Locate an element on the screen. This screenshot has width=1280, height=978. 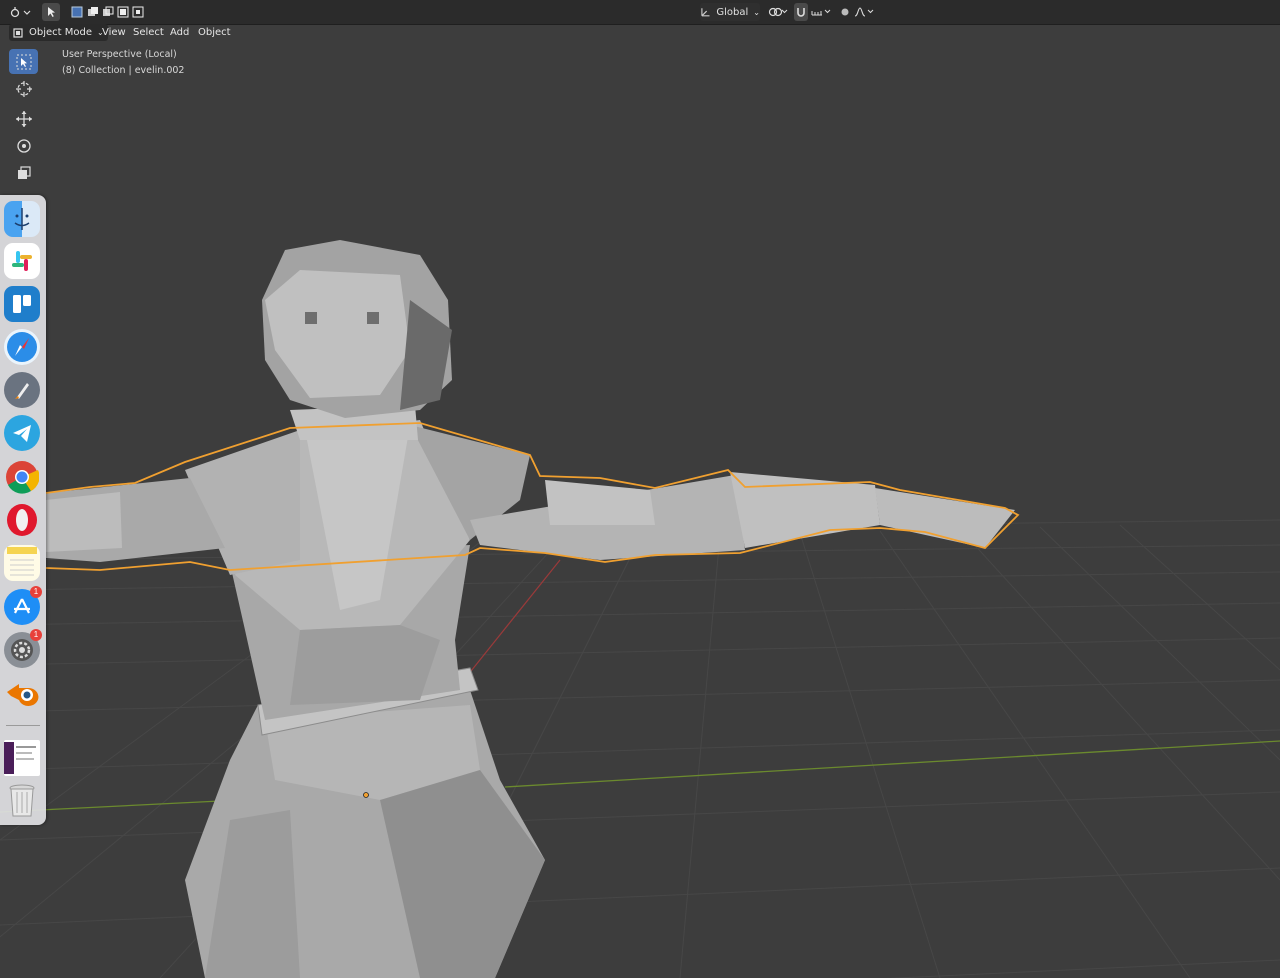
trash-icon is located at coordinates (22, 801).